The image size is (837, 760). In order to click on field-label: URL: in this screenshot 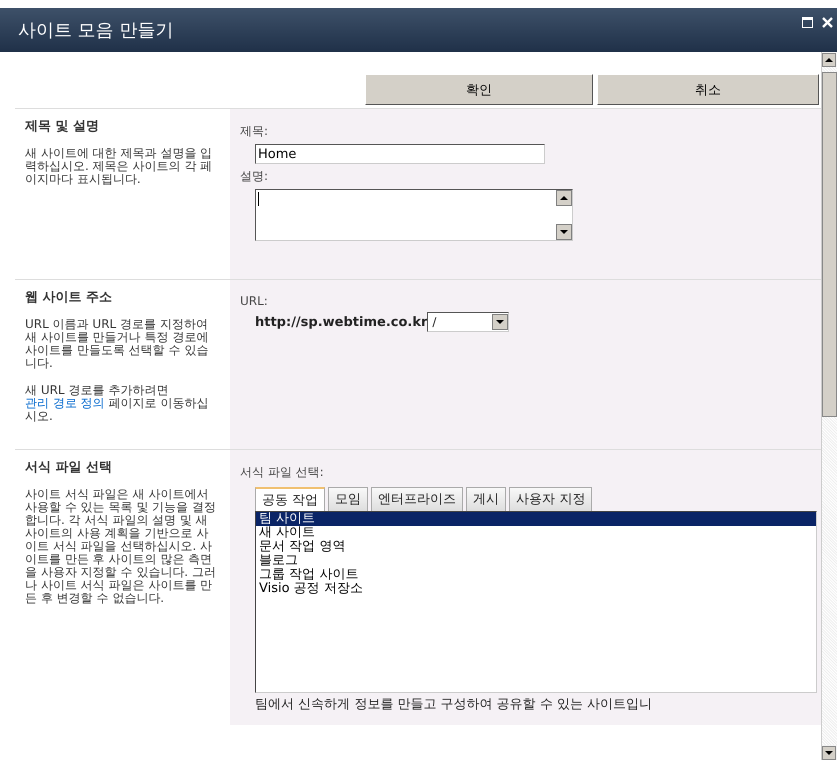, I will do `click(254, 301)`.